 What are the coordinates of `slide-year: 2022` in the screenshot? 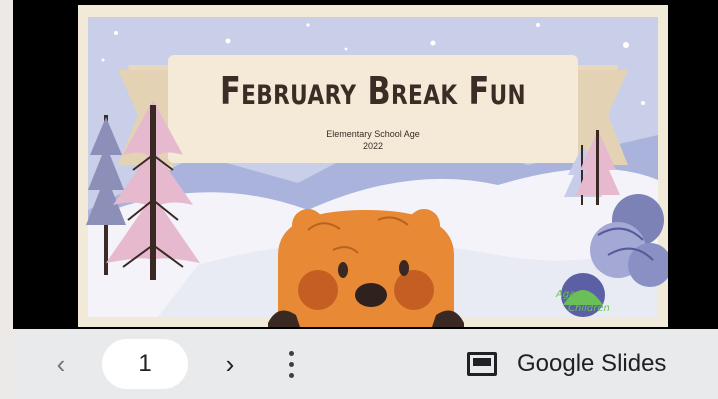 It's located at (373, 146).